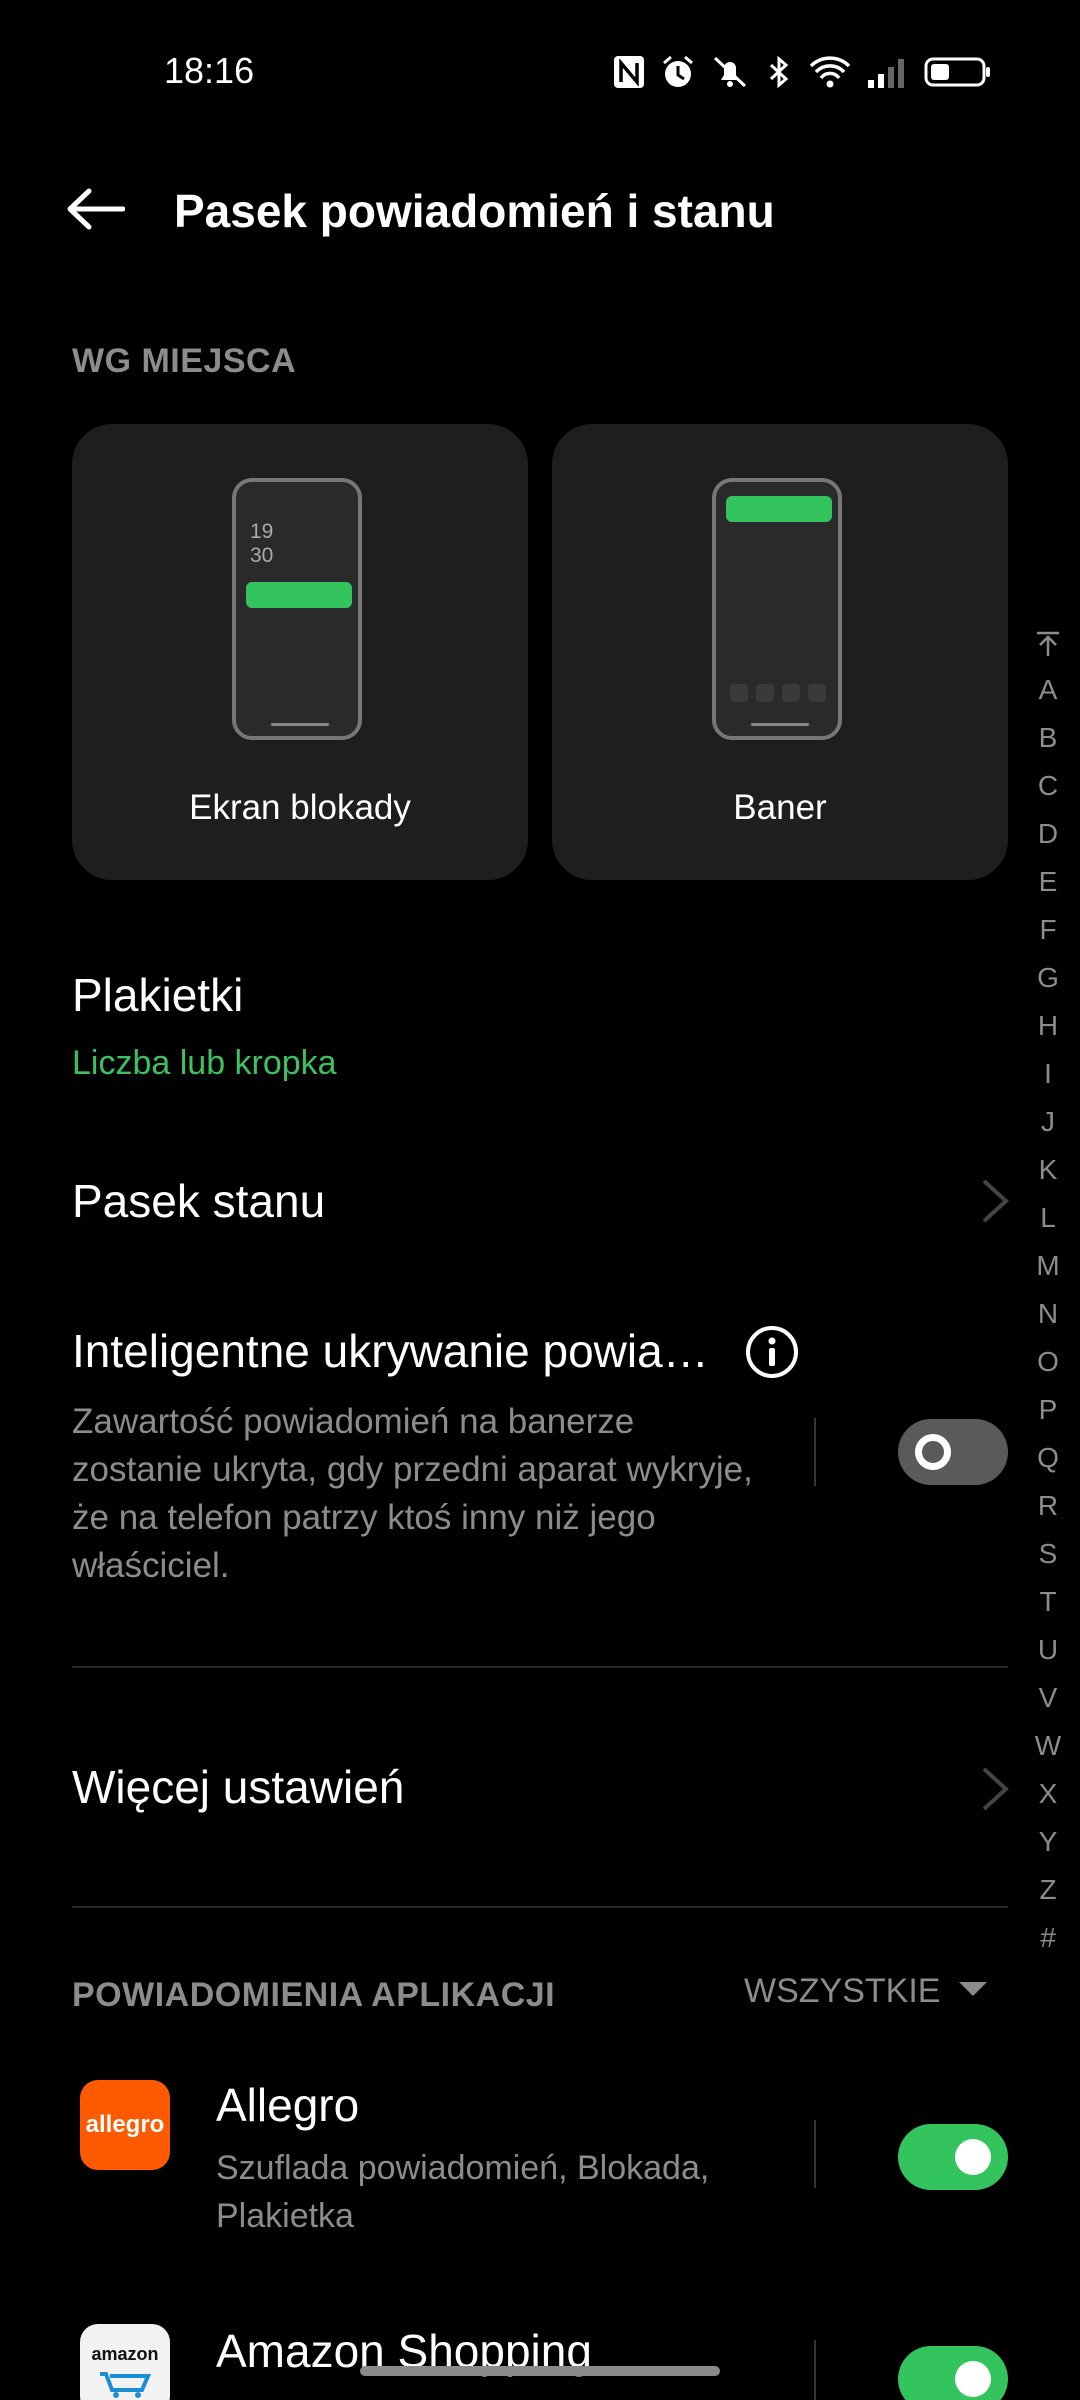 Image resolution: width=1080 pixels, height=2400 pixels. What do you see at coordinates (288, 2105) in the screenshot?
I see `app-name: Allegro` at bounding box center [288, 2105].